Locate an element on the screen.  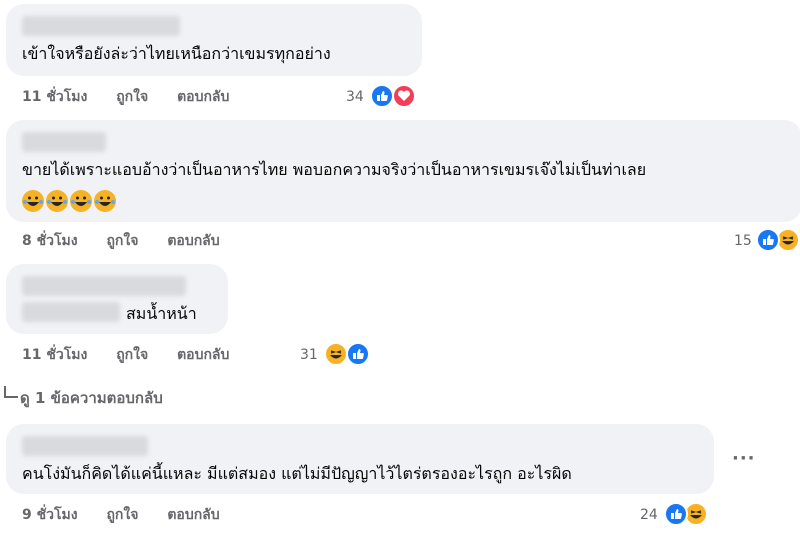
reply-arrow-icon is located at coordinates (11, 392).